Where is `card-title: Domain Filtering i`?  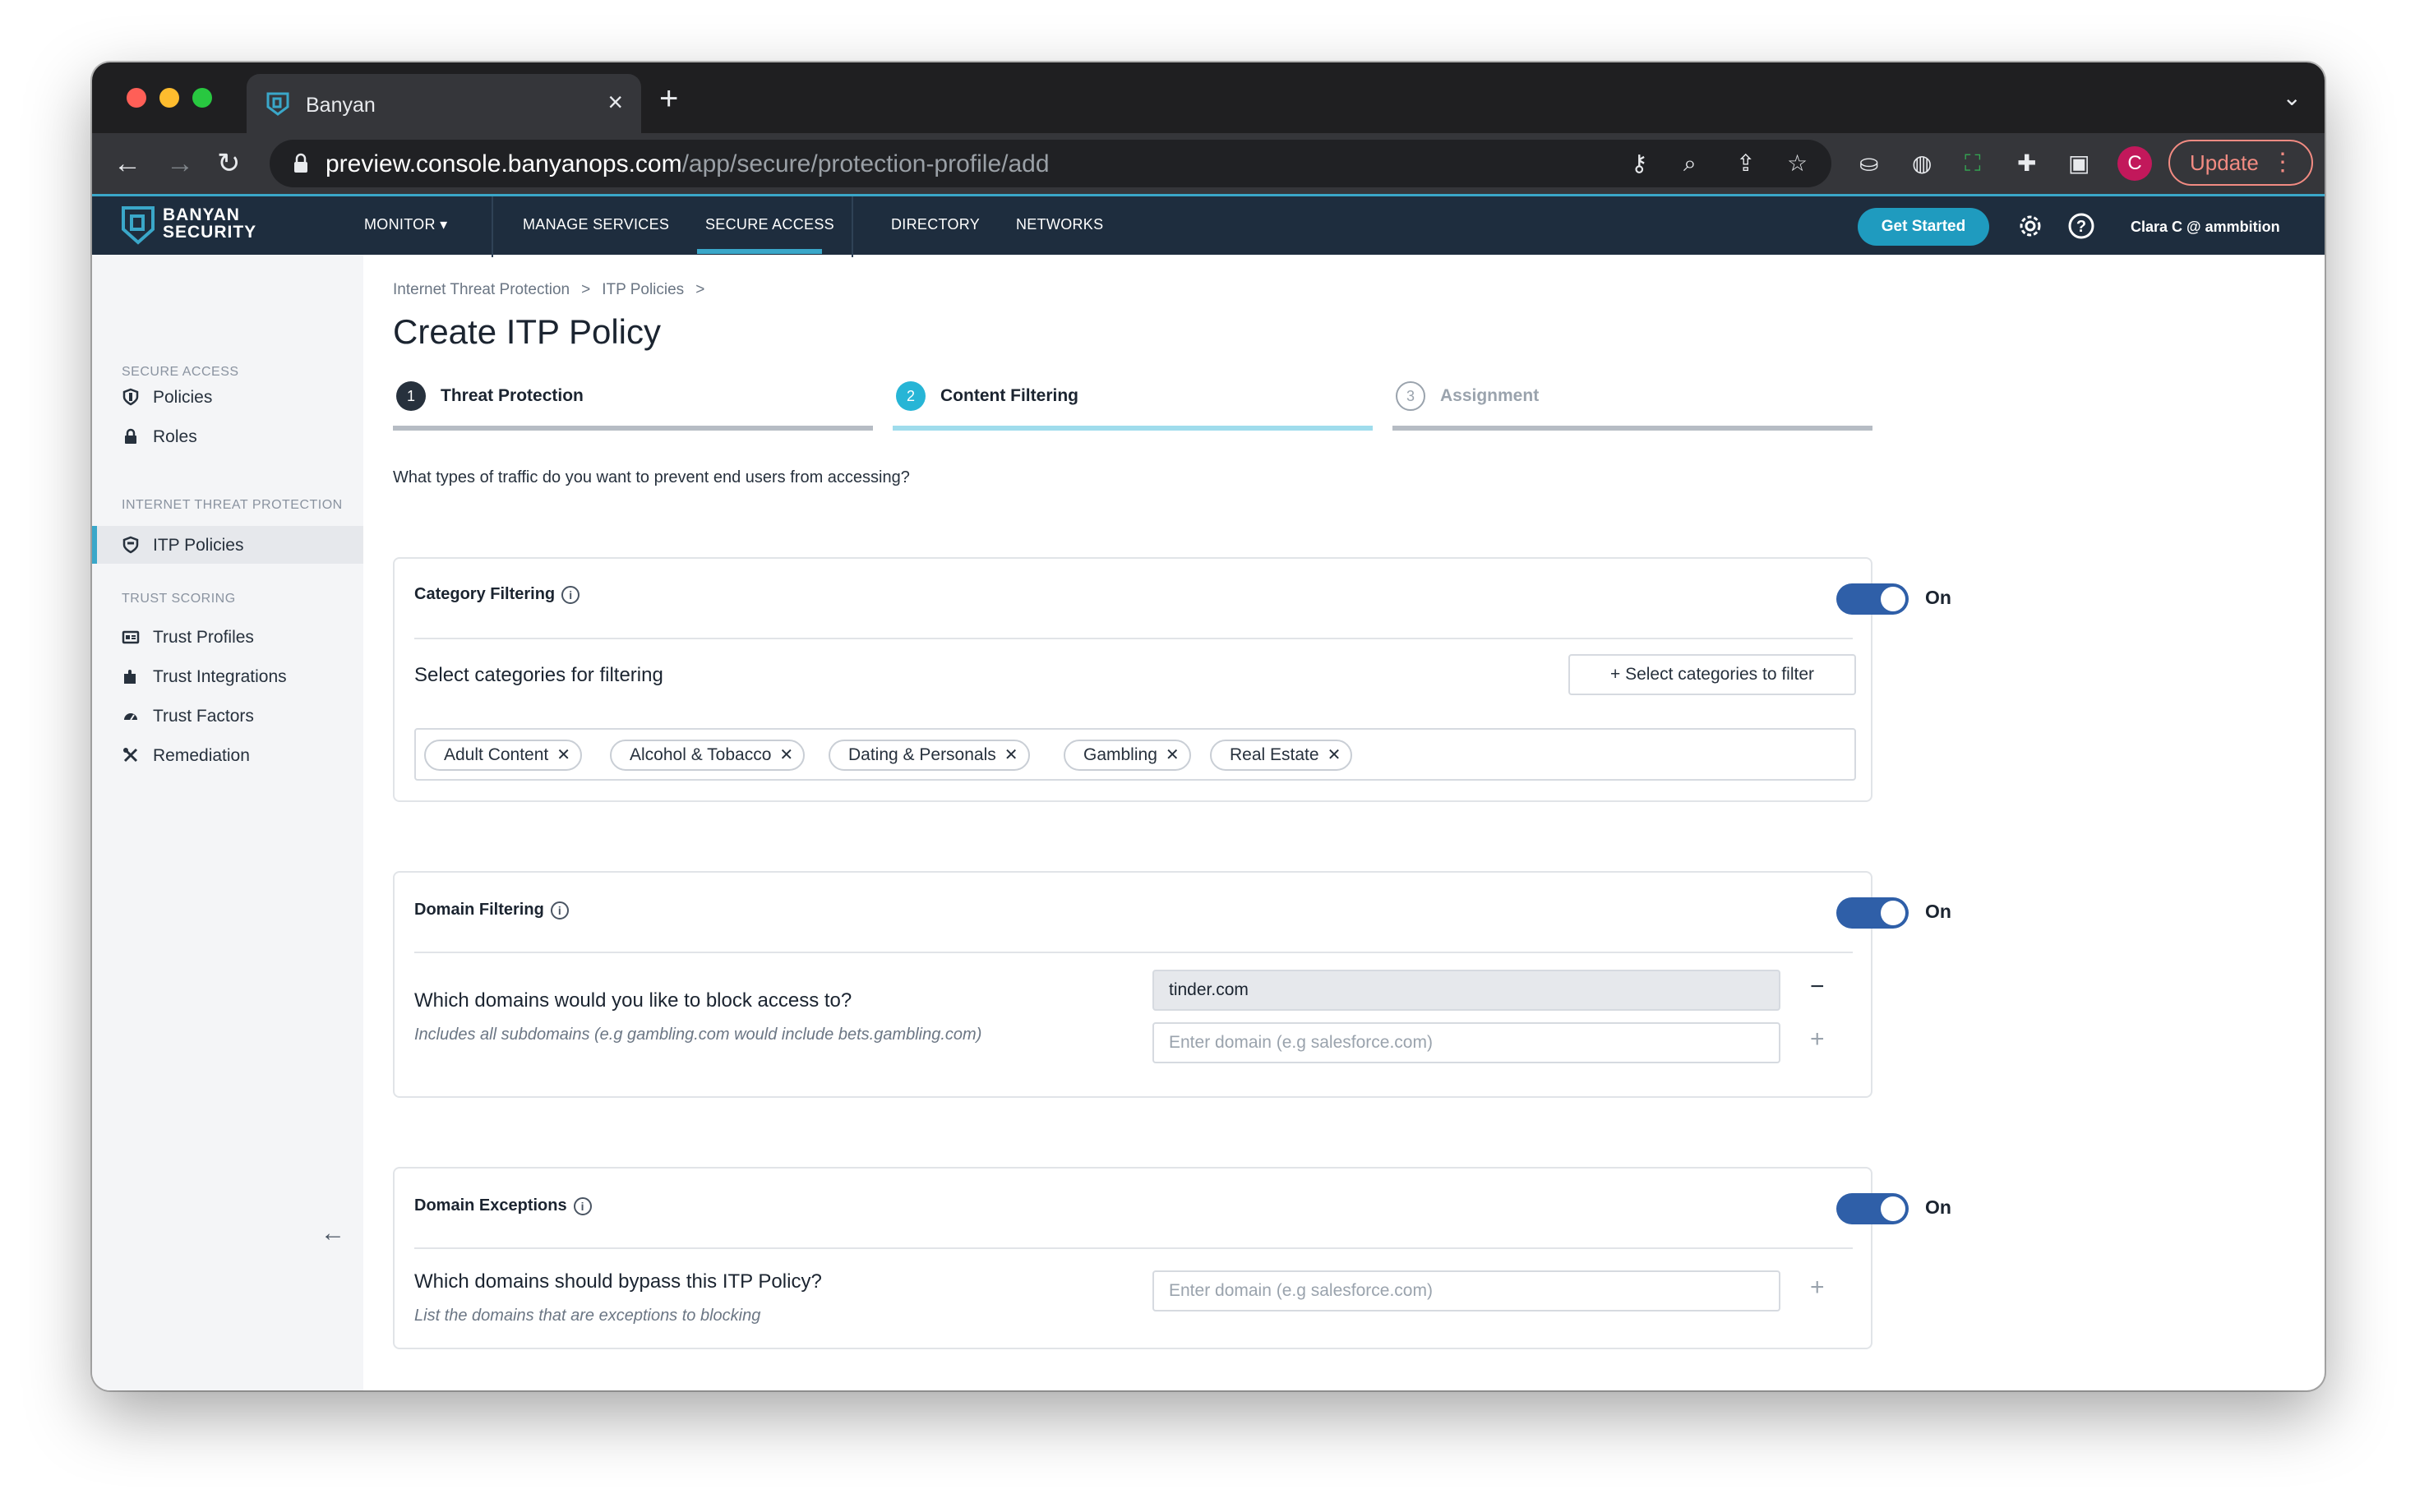 card-title: Domain Filtering i is located at coordinates (492, 910).